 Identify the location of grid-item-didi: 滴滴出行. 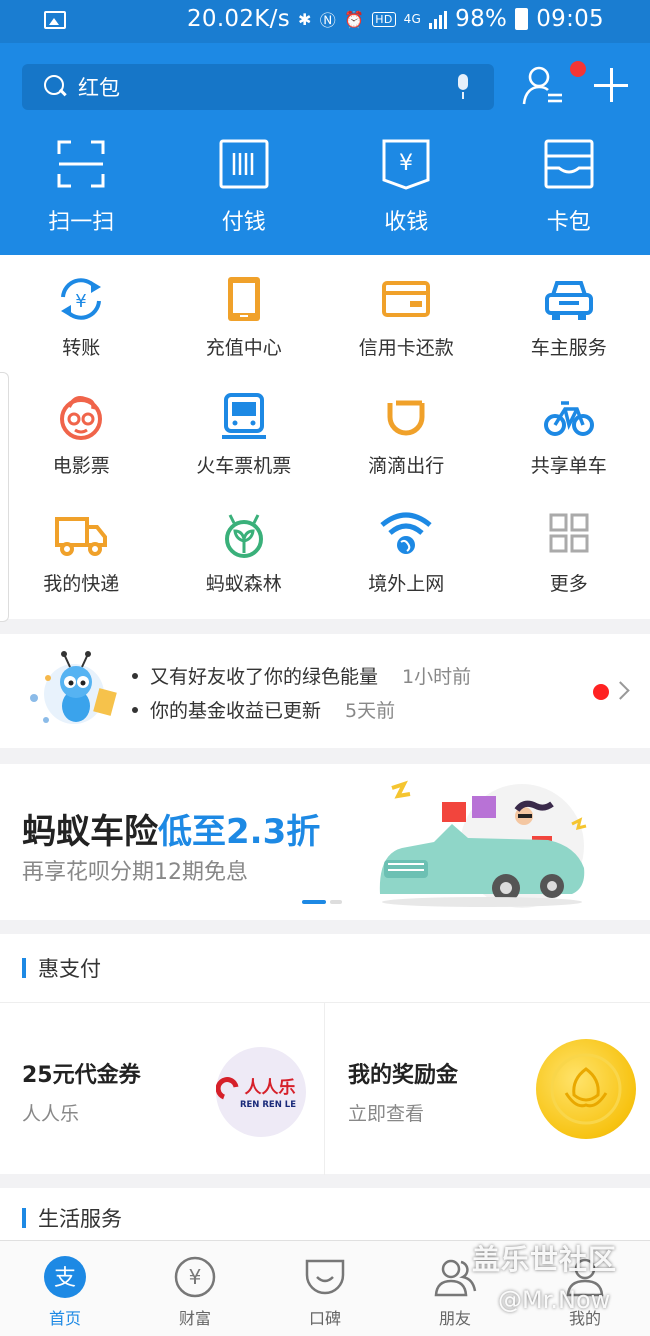
(406, 435).